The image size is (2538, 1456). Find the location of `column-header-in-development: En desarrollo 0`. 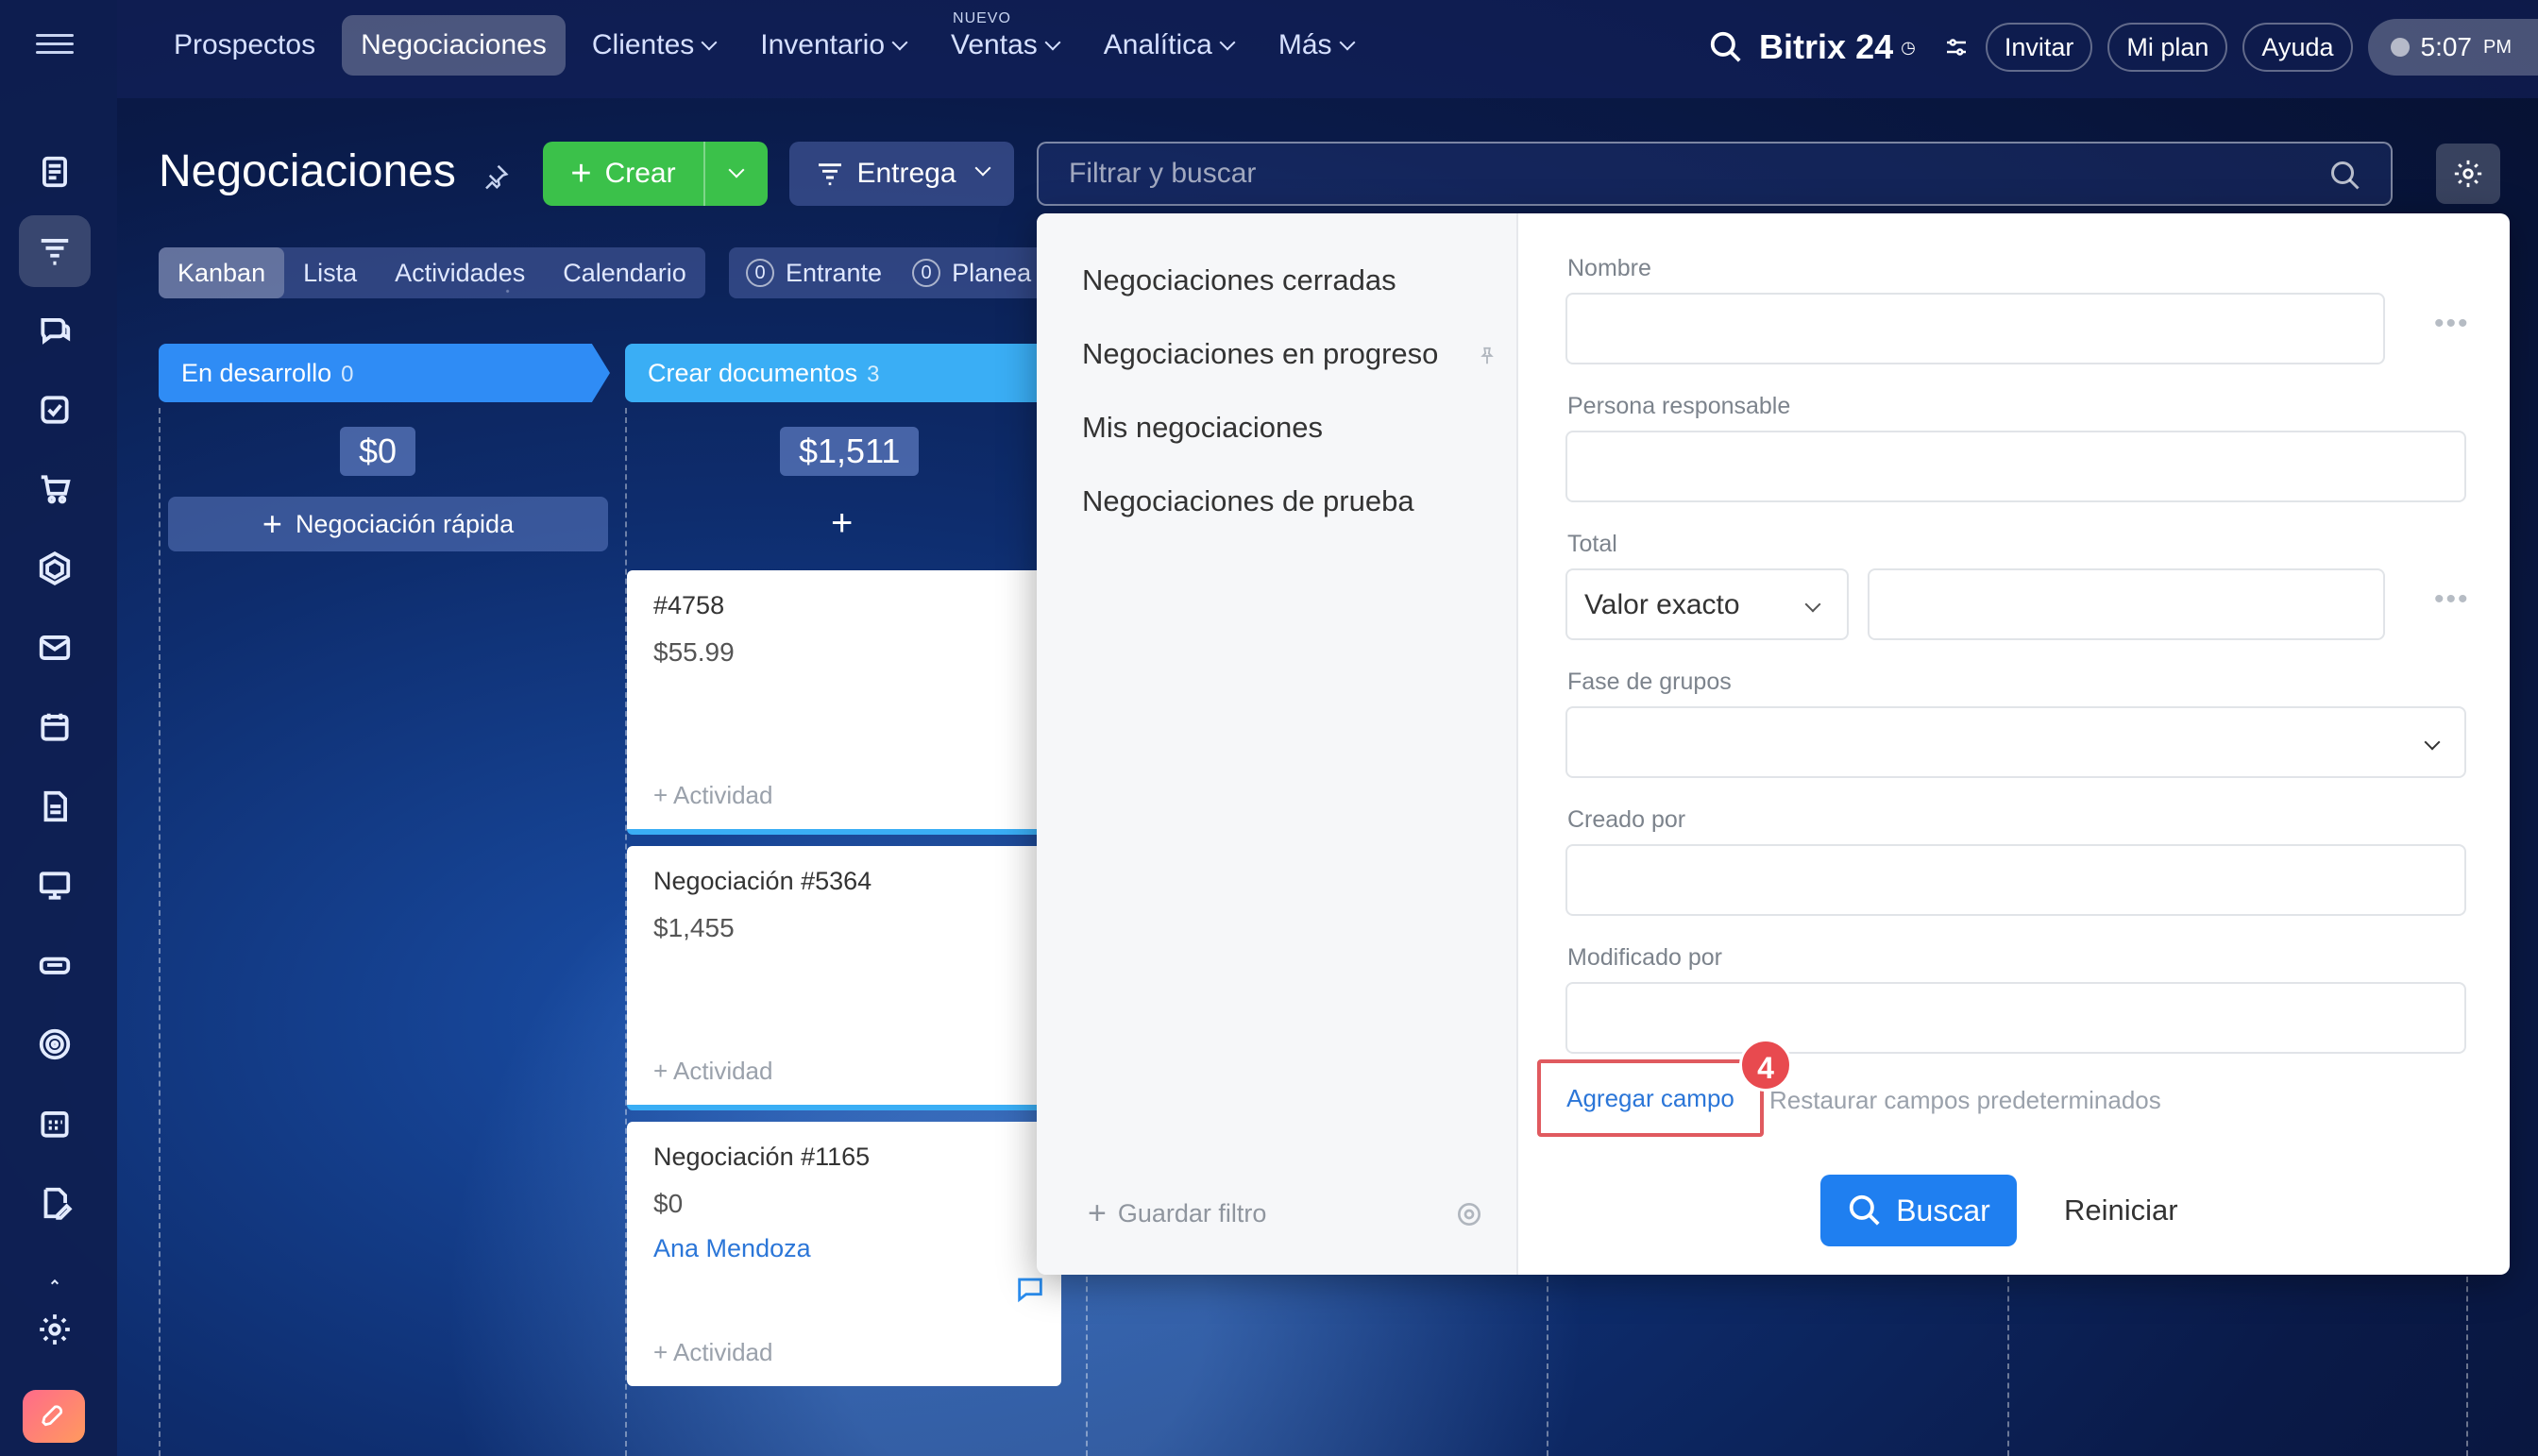

column-header-in-development: En desarrollo 0 is located at coordinates (384, 373).